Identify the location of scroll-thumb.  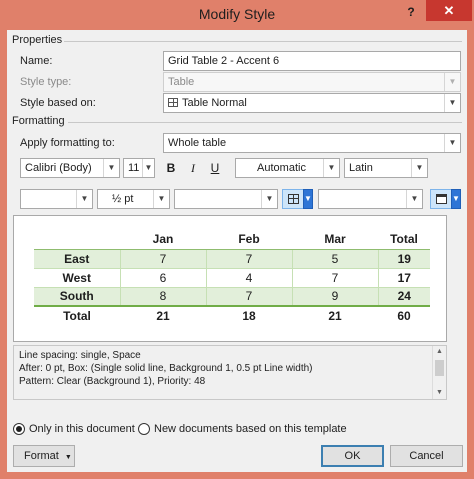
(439, 368).